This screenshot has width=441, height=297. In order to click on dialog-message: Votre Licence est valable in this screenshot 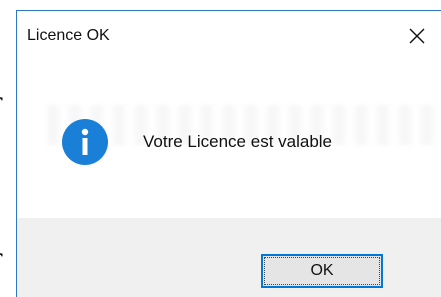, I will do `click(238, 141)`.